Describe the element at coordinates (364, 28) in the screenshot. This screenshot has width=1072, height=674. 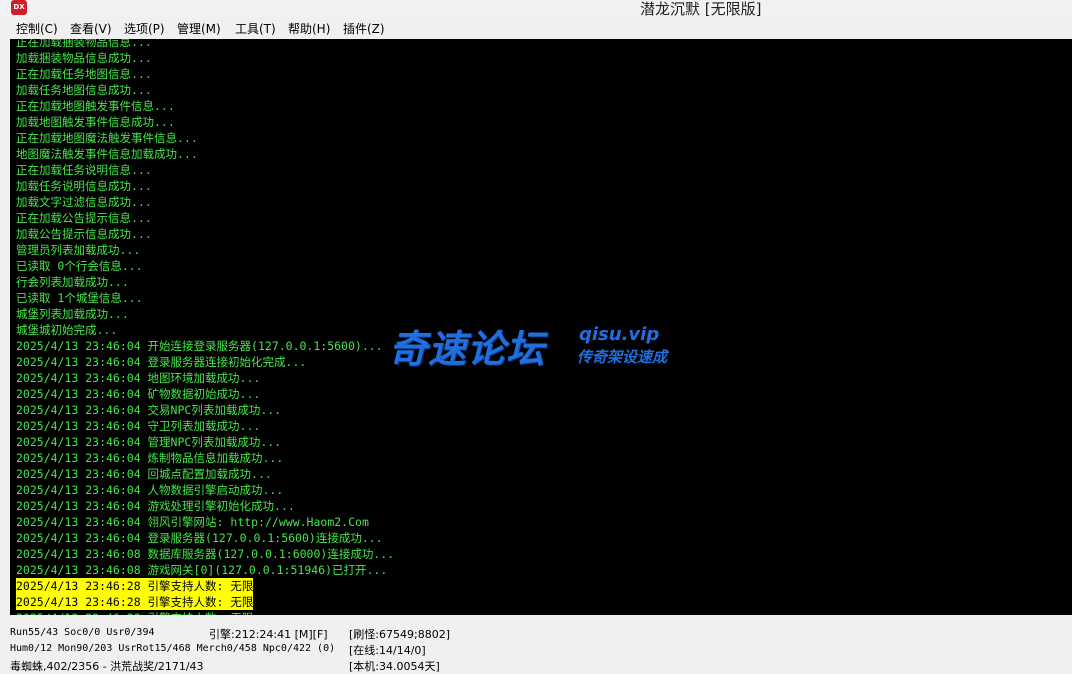
I see `menu-plugins: 插件(Z)` at that location.